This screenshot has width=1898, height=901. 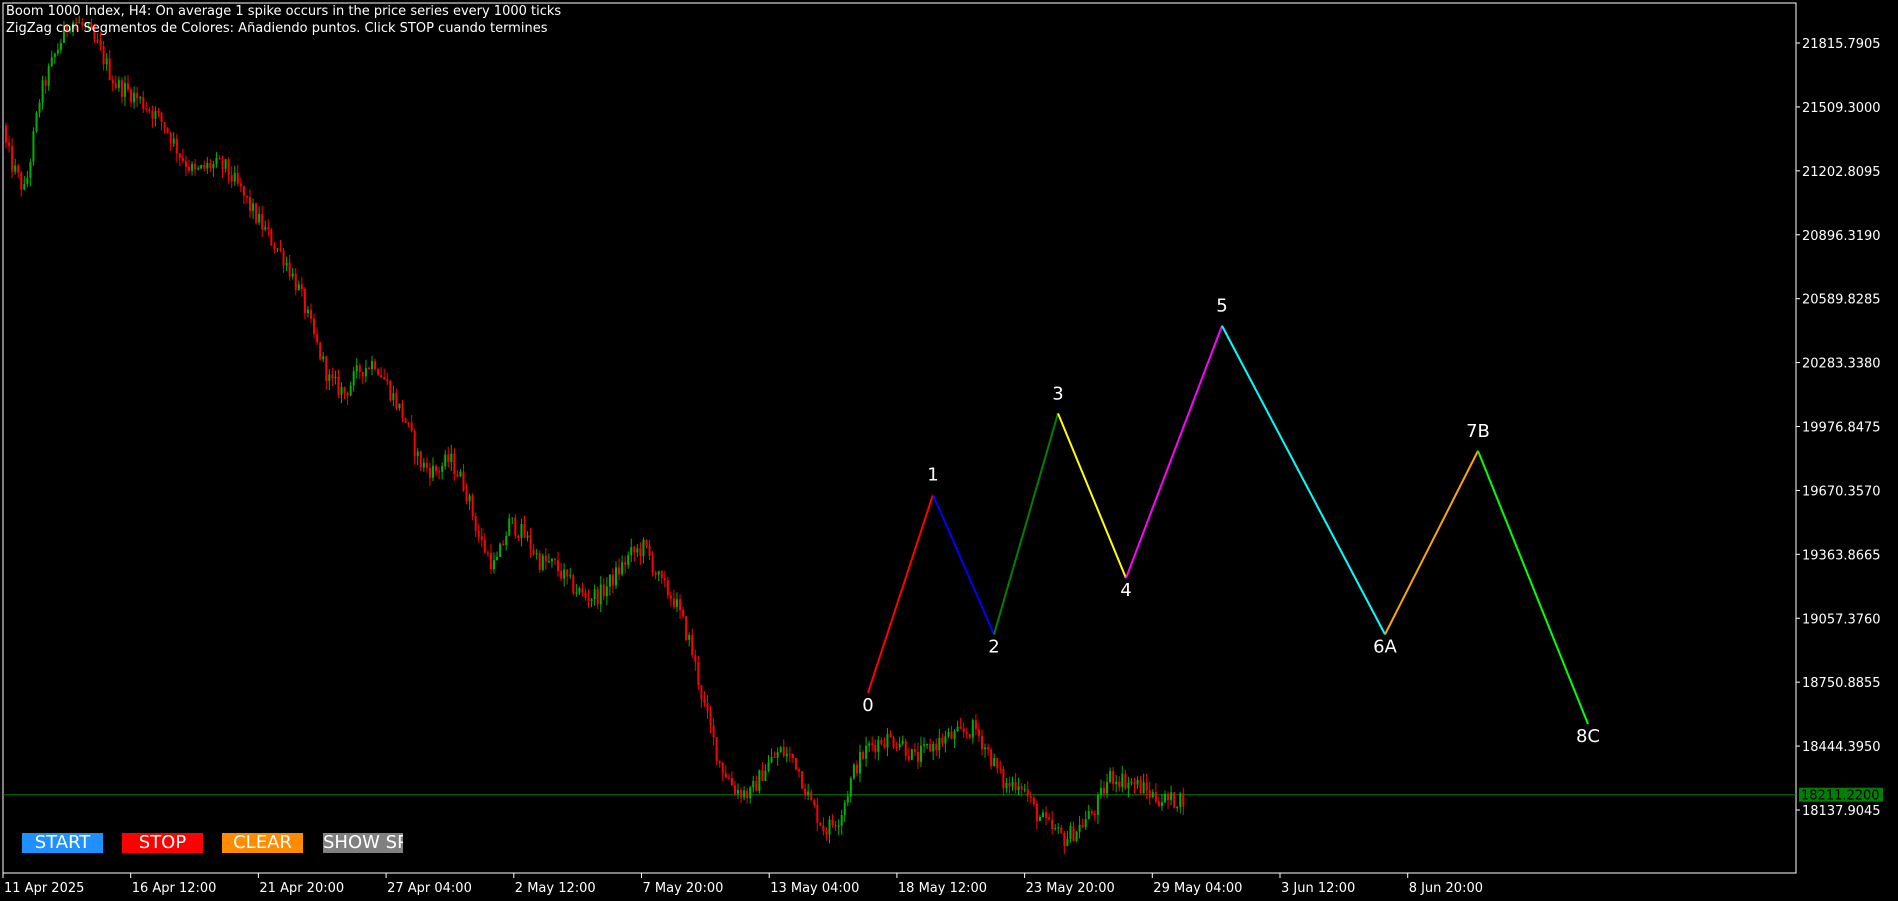 I want to click on zigzag-point-label: 6A, so click(x=1385, y=646).